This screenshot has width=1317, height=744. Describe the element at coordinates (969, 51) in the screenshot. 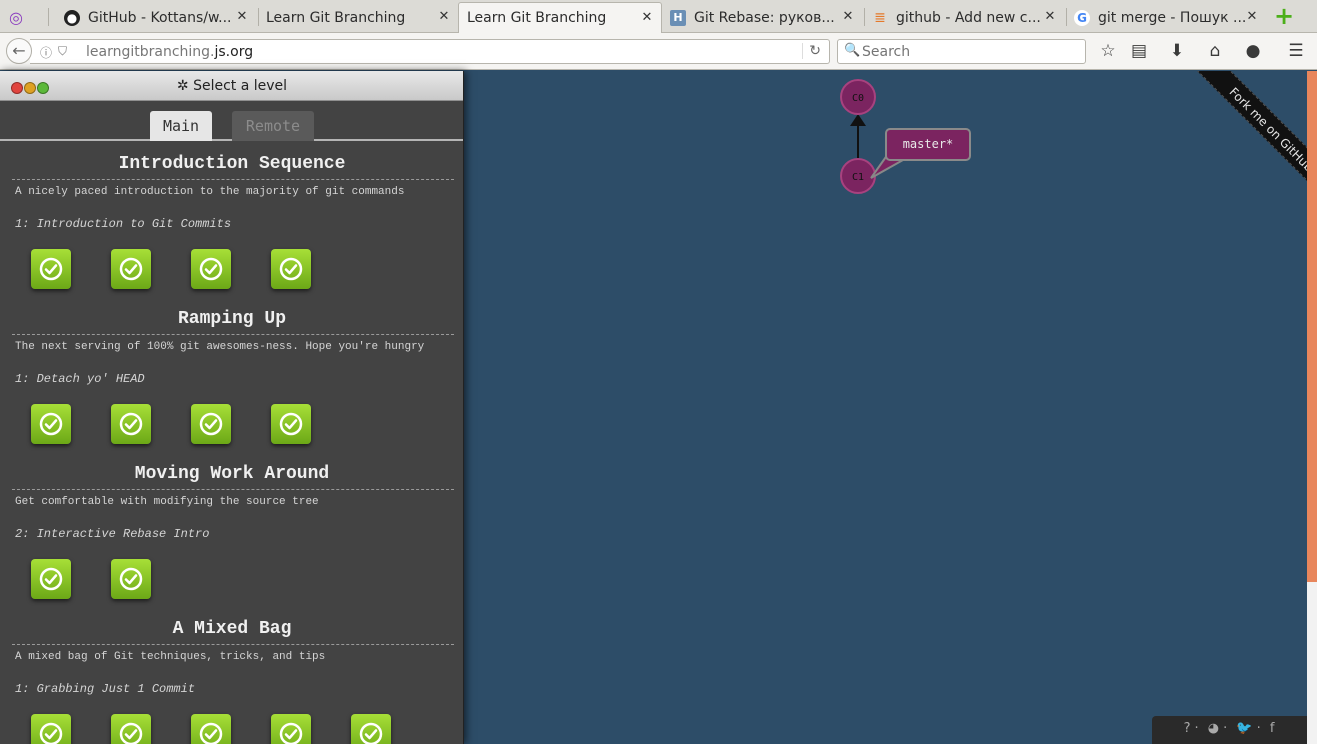

I see `search-input` at that location.